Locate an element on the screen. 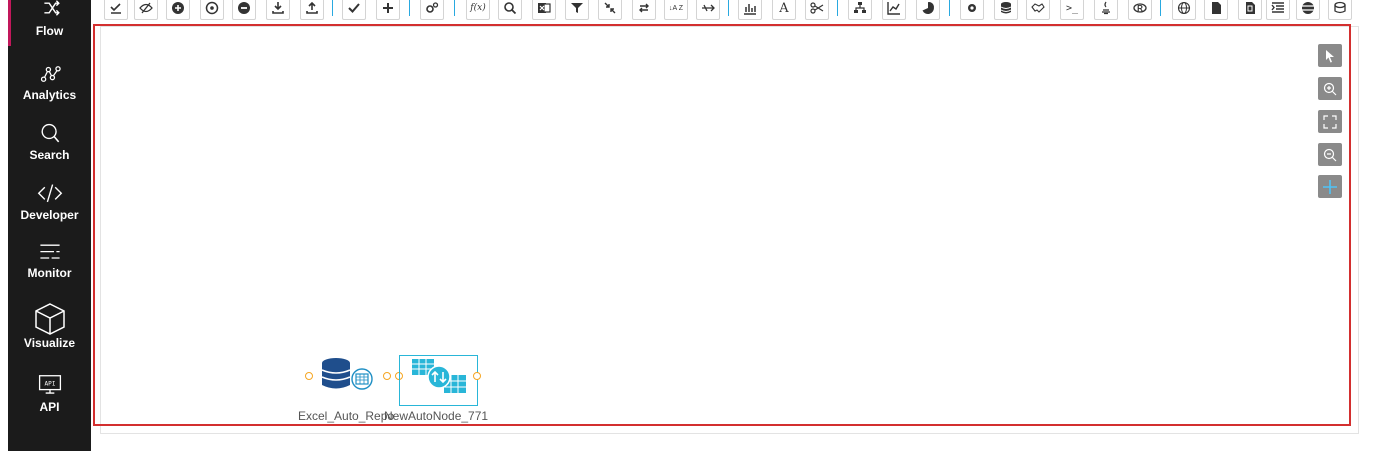  api-badge-text: API is located at coordinates (49, 384).